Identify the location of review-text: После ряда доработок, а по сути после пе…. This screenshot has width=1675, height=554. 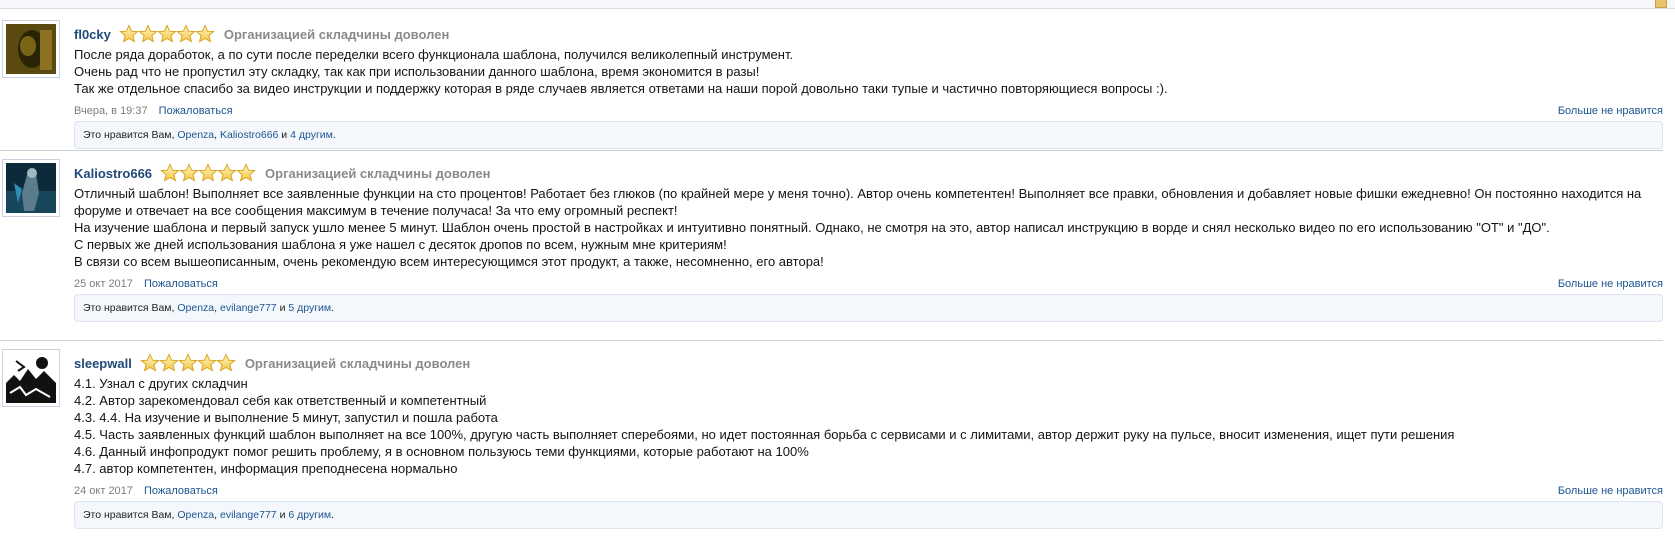
(868, 71).